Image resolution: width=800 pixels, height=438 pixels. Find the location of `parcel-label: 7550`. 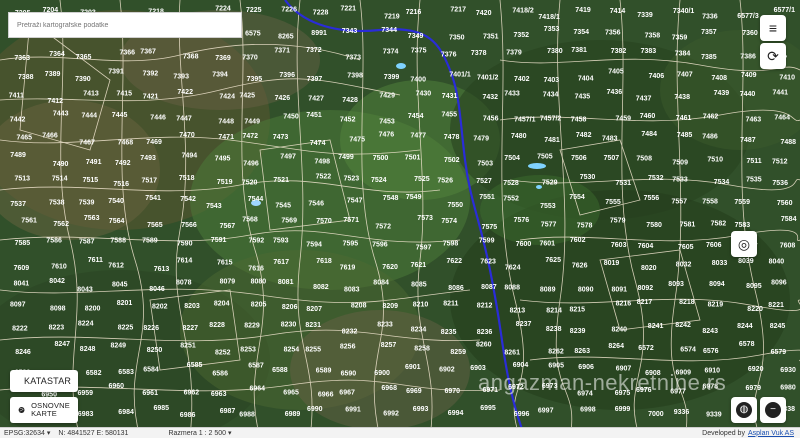

parcel-label: 7550 is located at coordinates (456, 205).